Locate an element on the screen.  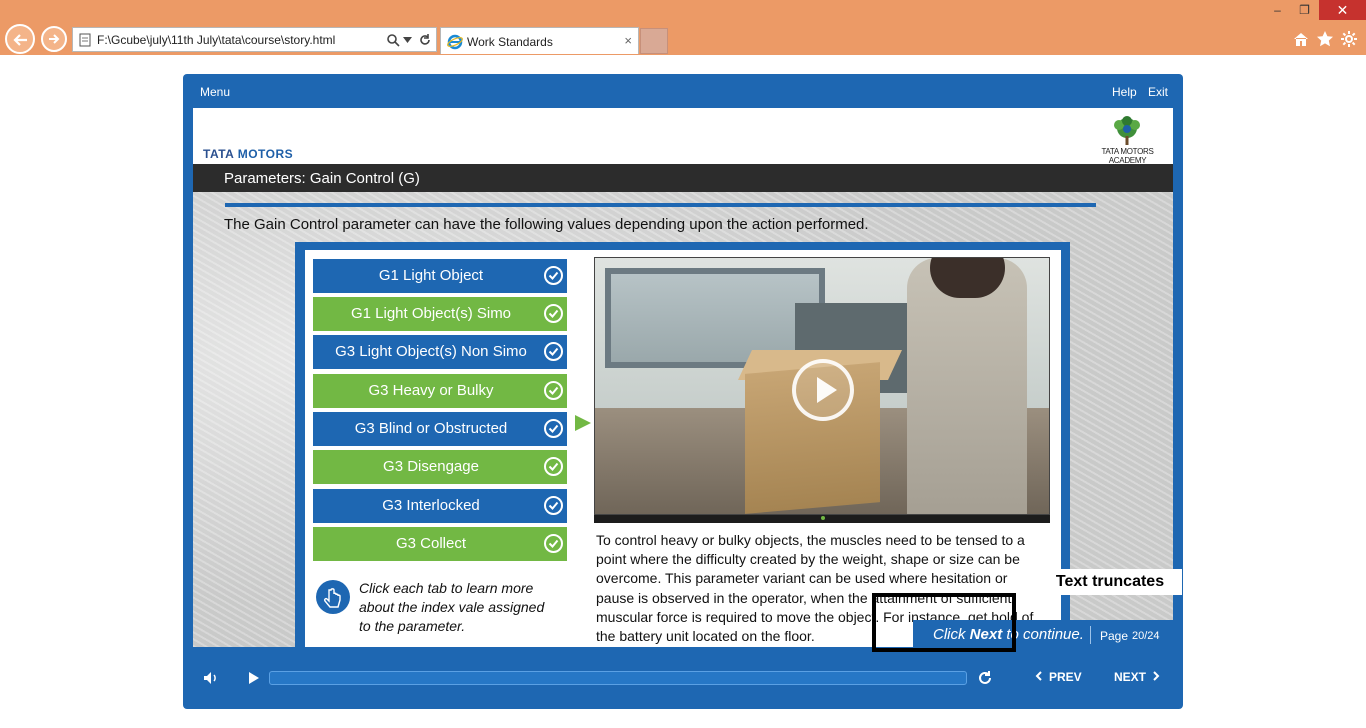
volume-icon is located at coordinates (211, 678).